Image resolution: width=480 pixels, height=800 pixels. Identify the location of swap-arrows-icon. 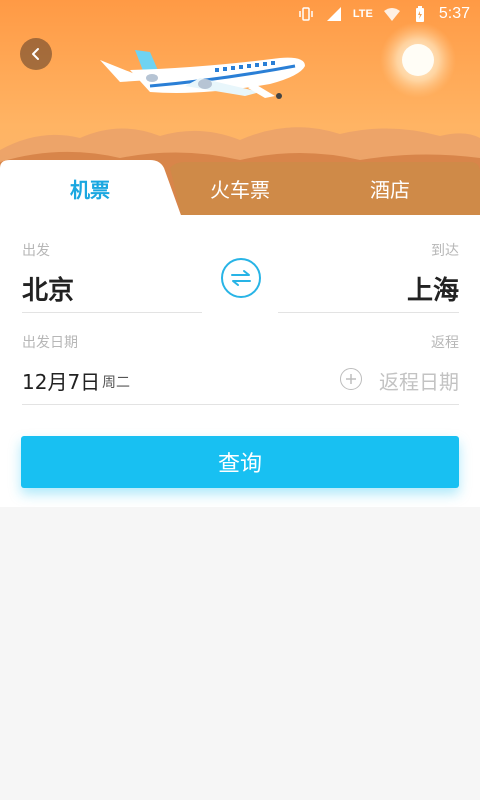
(241, 278).